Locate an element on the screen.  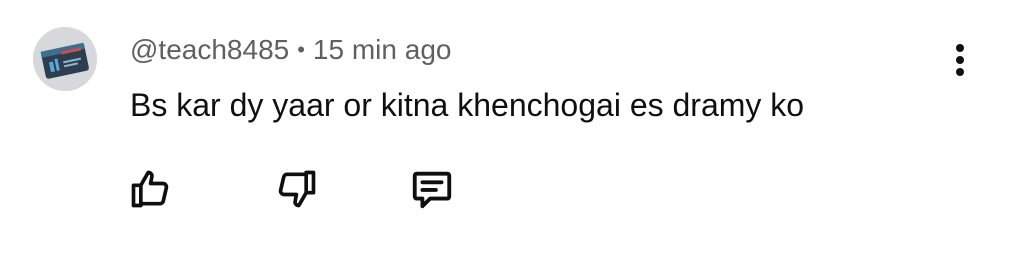
reply-button is located at coordinates (432, 189).